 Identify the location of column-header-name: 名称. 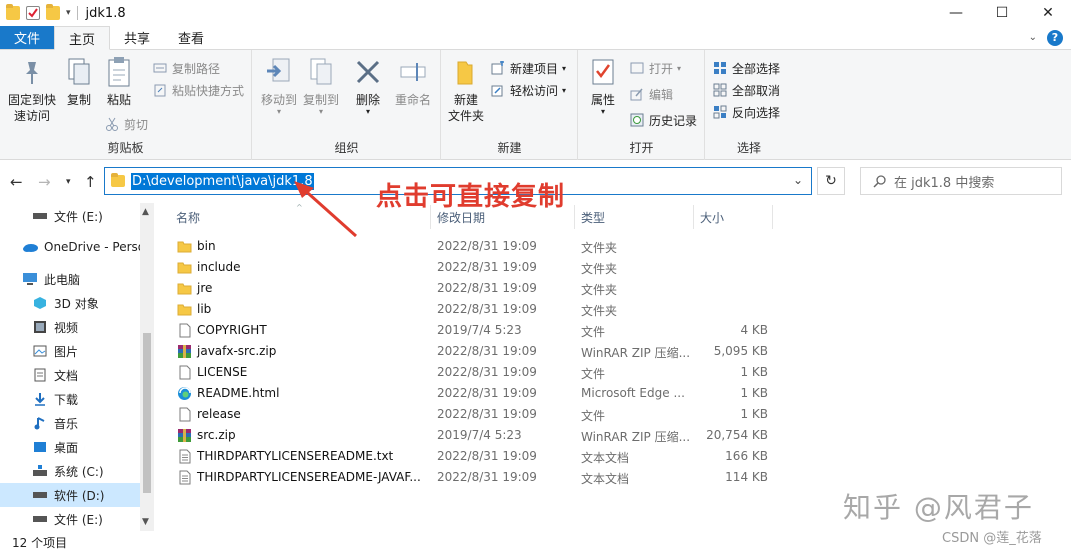
(188, 217).